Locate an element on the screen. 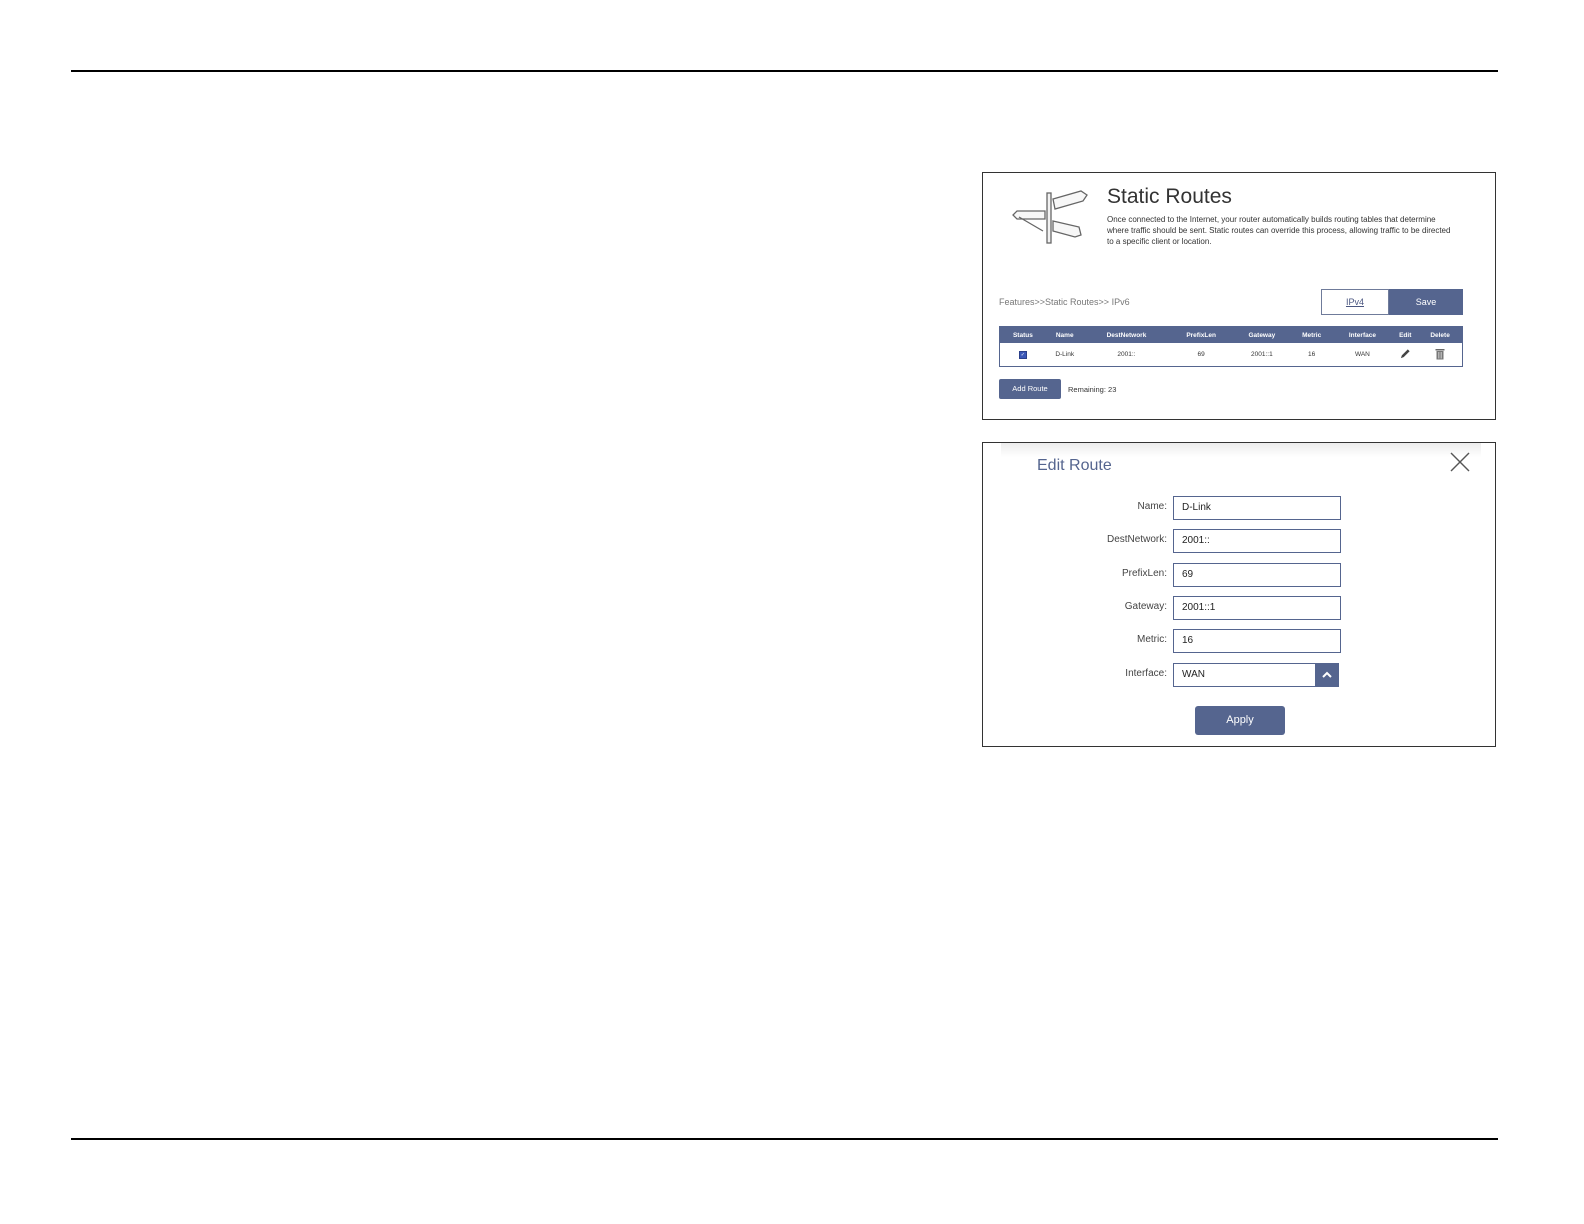 The width and height of the screenshot is (1584, 1224). route-prefix-cell: 69 is located at coordinates (1201, 354).